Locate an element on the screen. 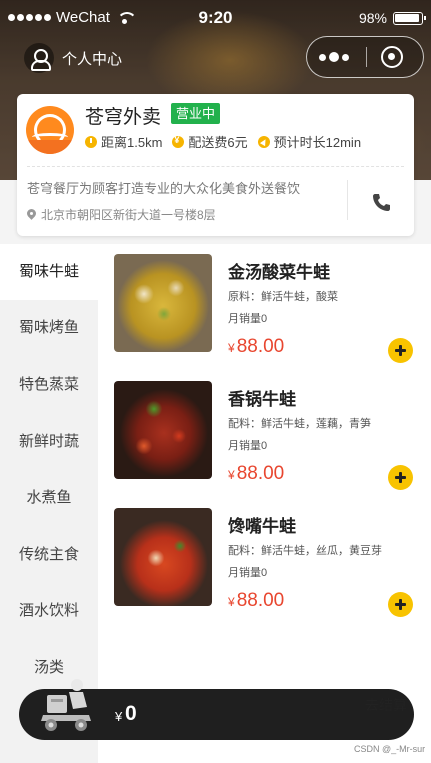 The width and height of the screenshot is (431, 763). dish-item: 金汤酸菜牛蛙 原料：鲜活牛蛙，酸菜 月销量0 ¥88.00 is located at coordinates (264, 307).